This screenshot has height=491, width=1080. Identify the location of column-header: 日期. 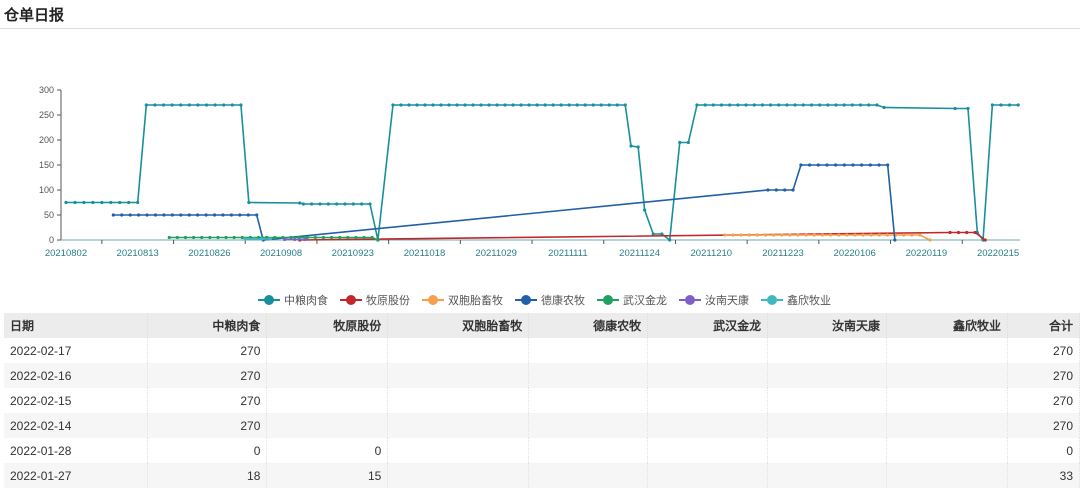
(76, 325).